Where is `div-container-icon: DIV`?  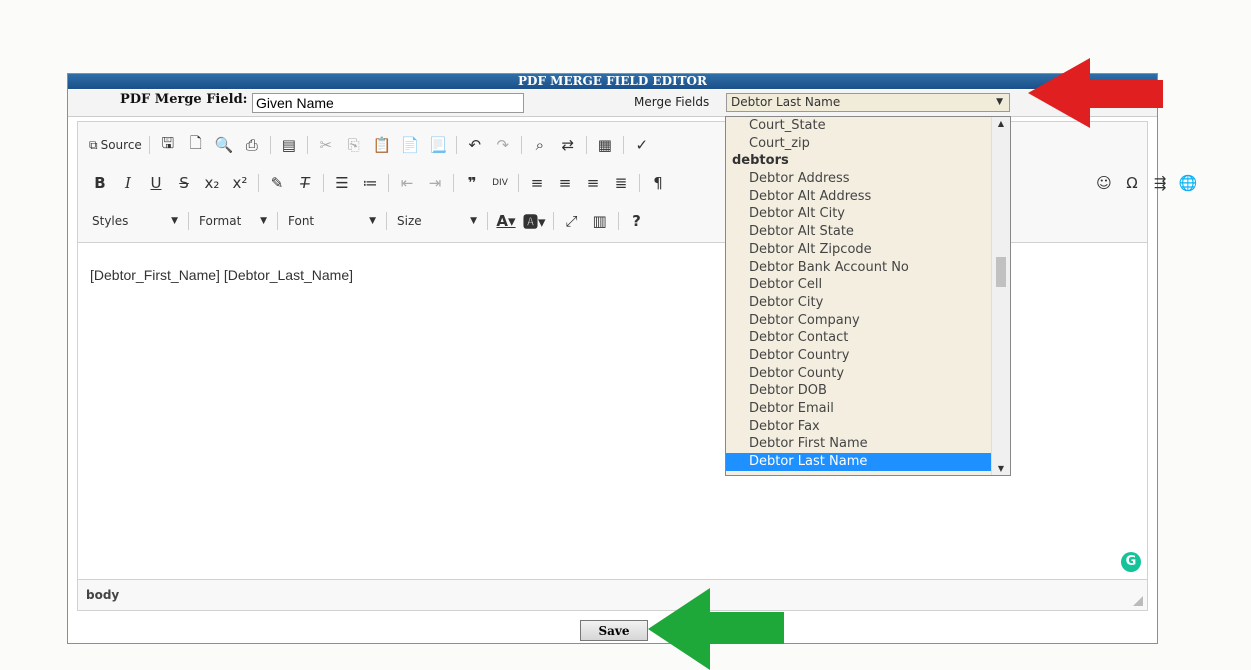
div-container-icon: DIV is located at coordinates (500, 183).